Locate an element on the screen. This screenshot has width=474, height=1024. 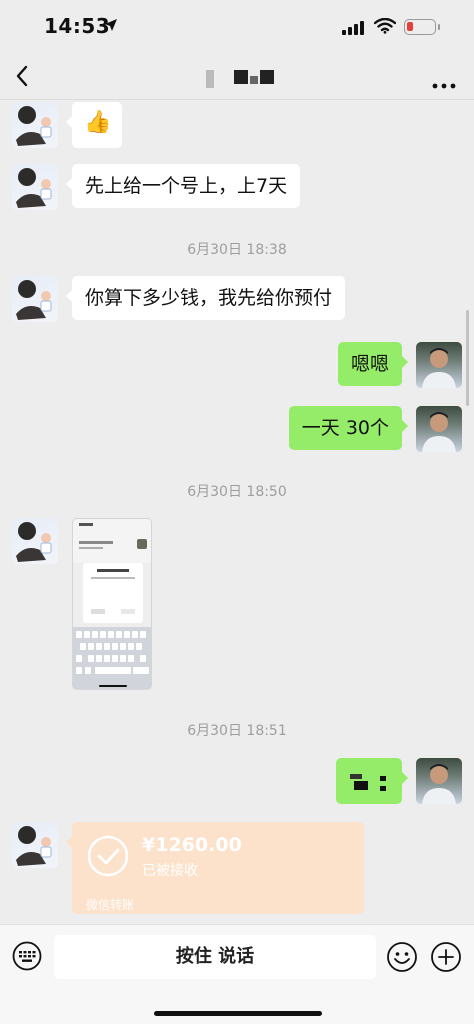
checkmark-circle-icon is located at coordinates (108, 858).